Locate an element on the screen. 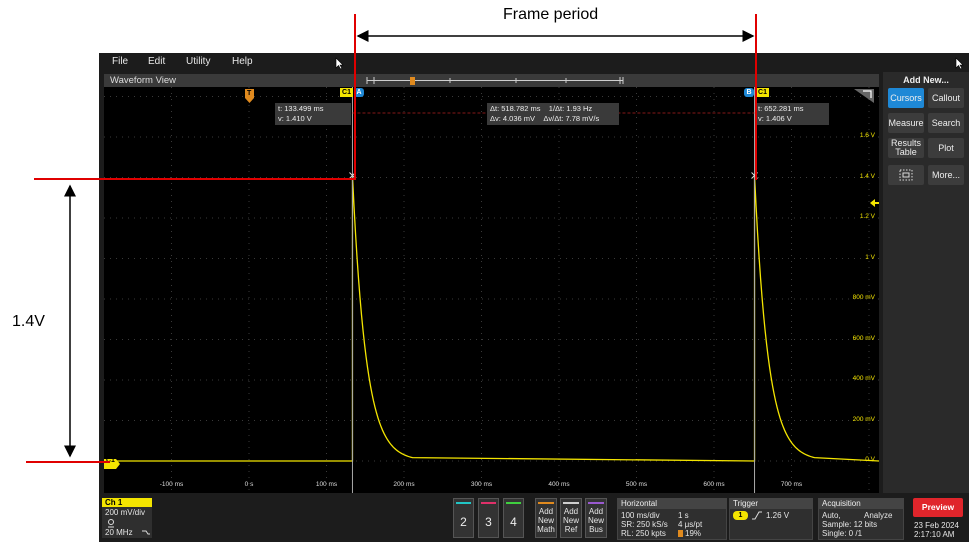 Image resolution: width=969 pixels, height=542 pixels. callout-button: Callout is located at coordinates (946, 98).